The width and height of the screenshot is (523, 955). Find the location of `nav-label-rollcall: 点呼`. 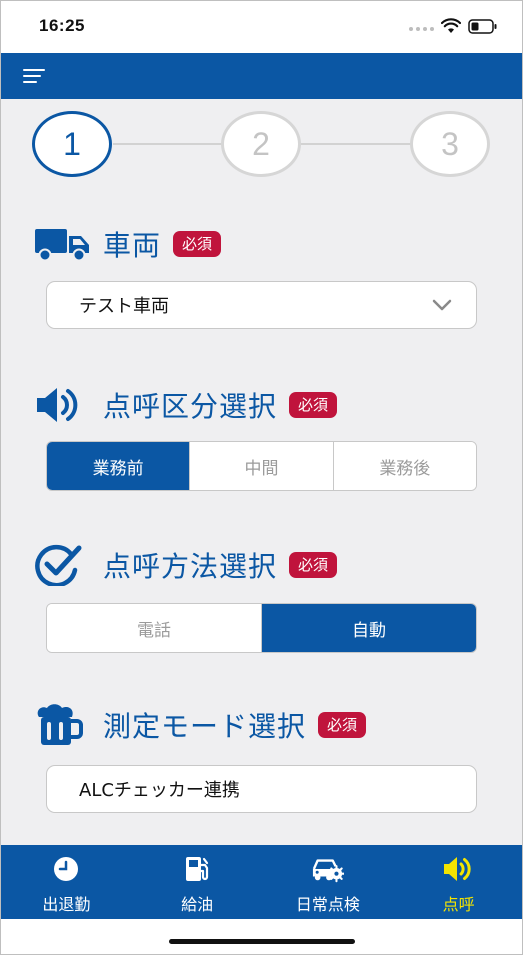

nav-label-rollcall: 点呼 is located at coordinates (458, 904).